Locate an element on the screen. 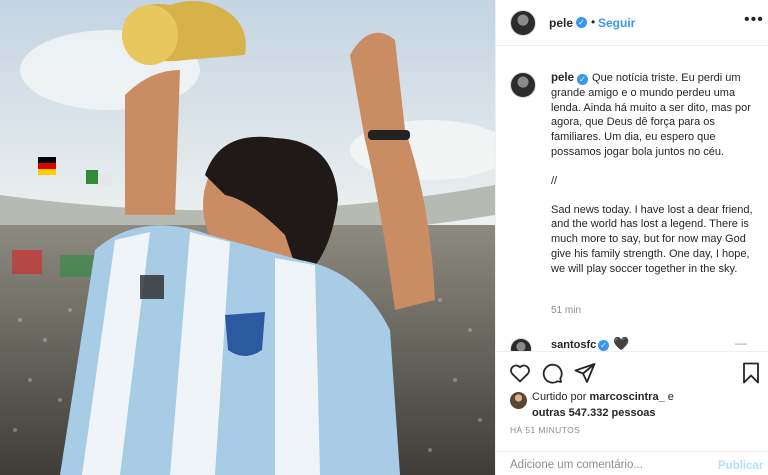  caption-time: 51 min is located at coordinates (566, 310).